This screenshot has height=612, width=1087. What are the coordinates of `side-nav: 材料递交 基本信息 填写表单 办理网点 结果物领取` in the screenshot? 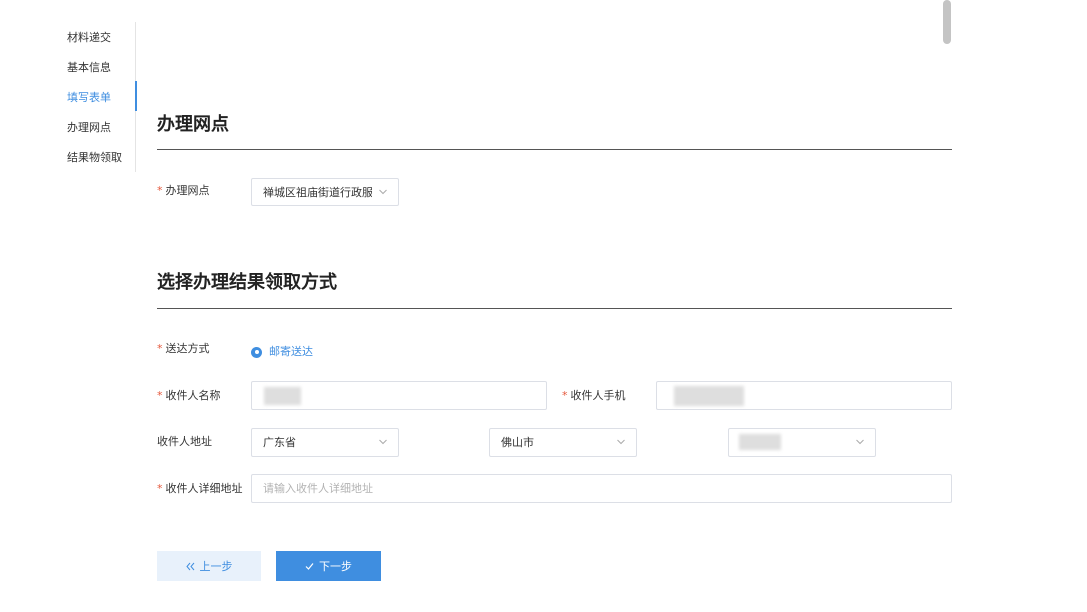 It's located at (97, 97).